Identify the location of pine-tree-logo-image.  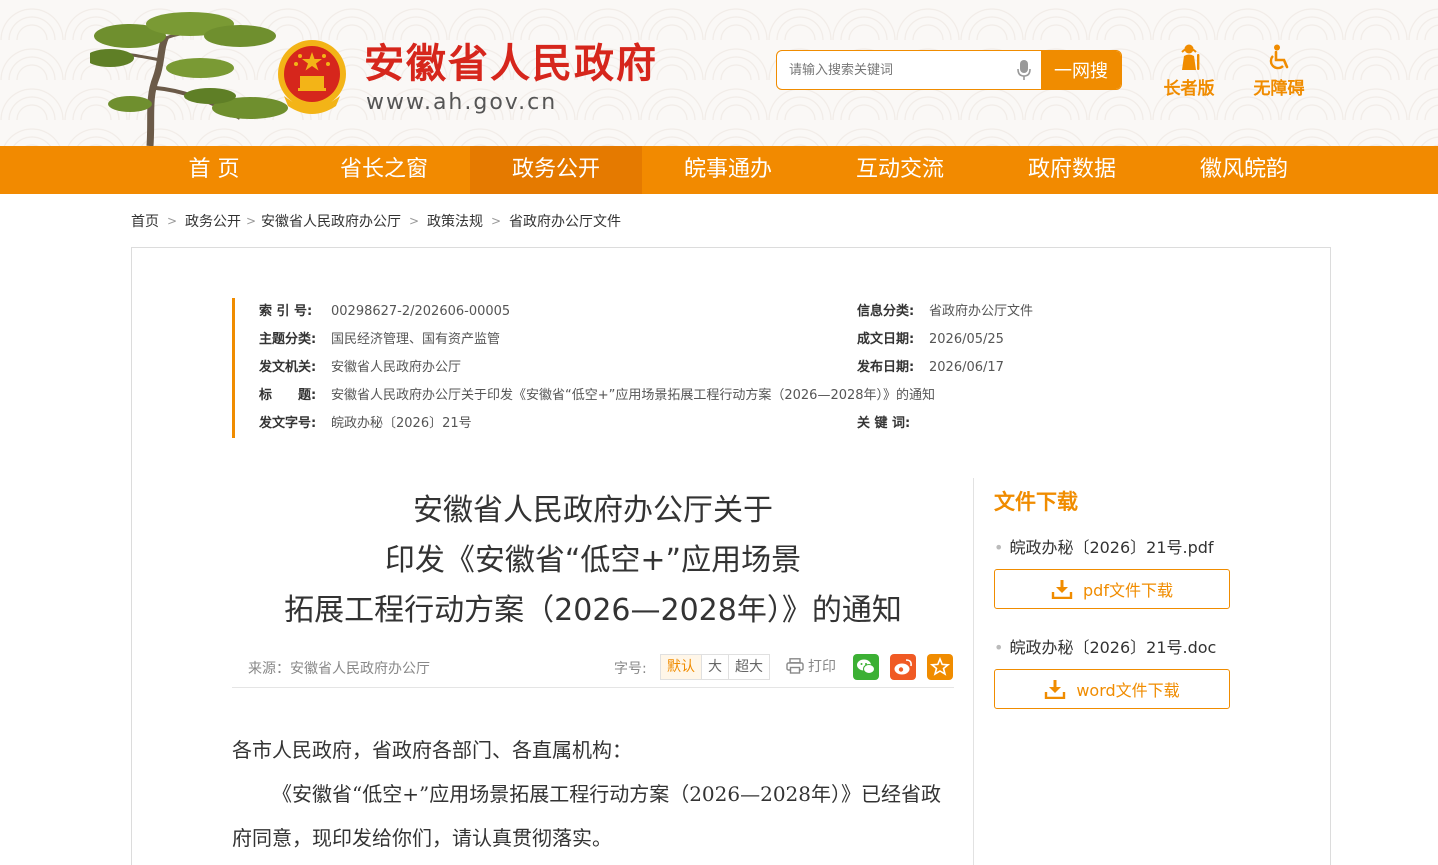
(189, 79).